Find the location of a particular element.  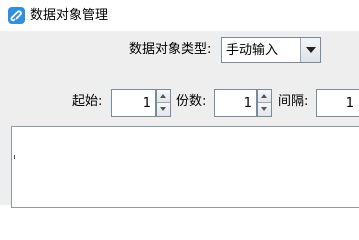

dropdown-arrow-button is located at coordinates (310, 50).